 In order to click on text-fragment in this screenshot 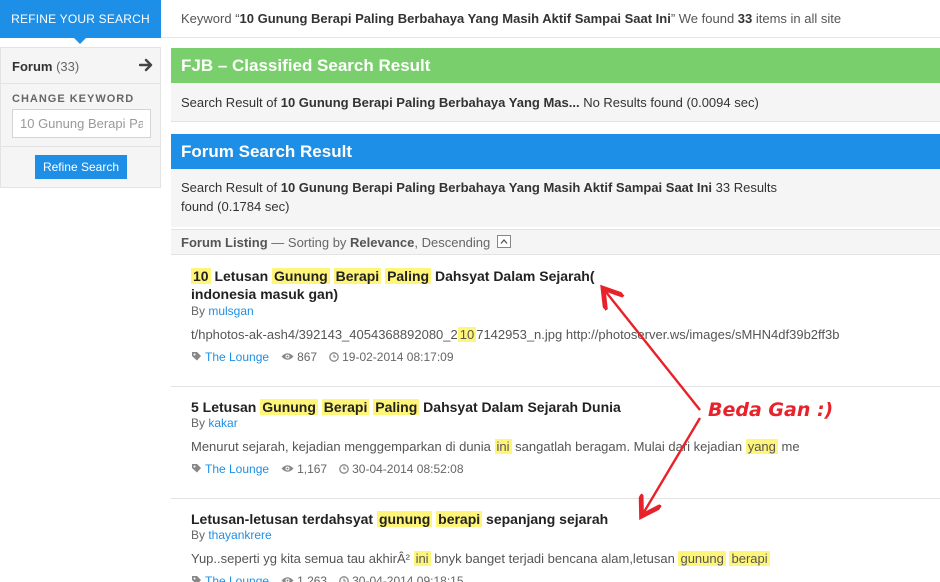, I will do `click(332, 276)`.